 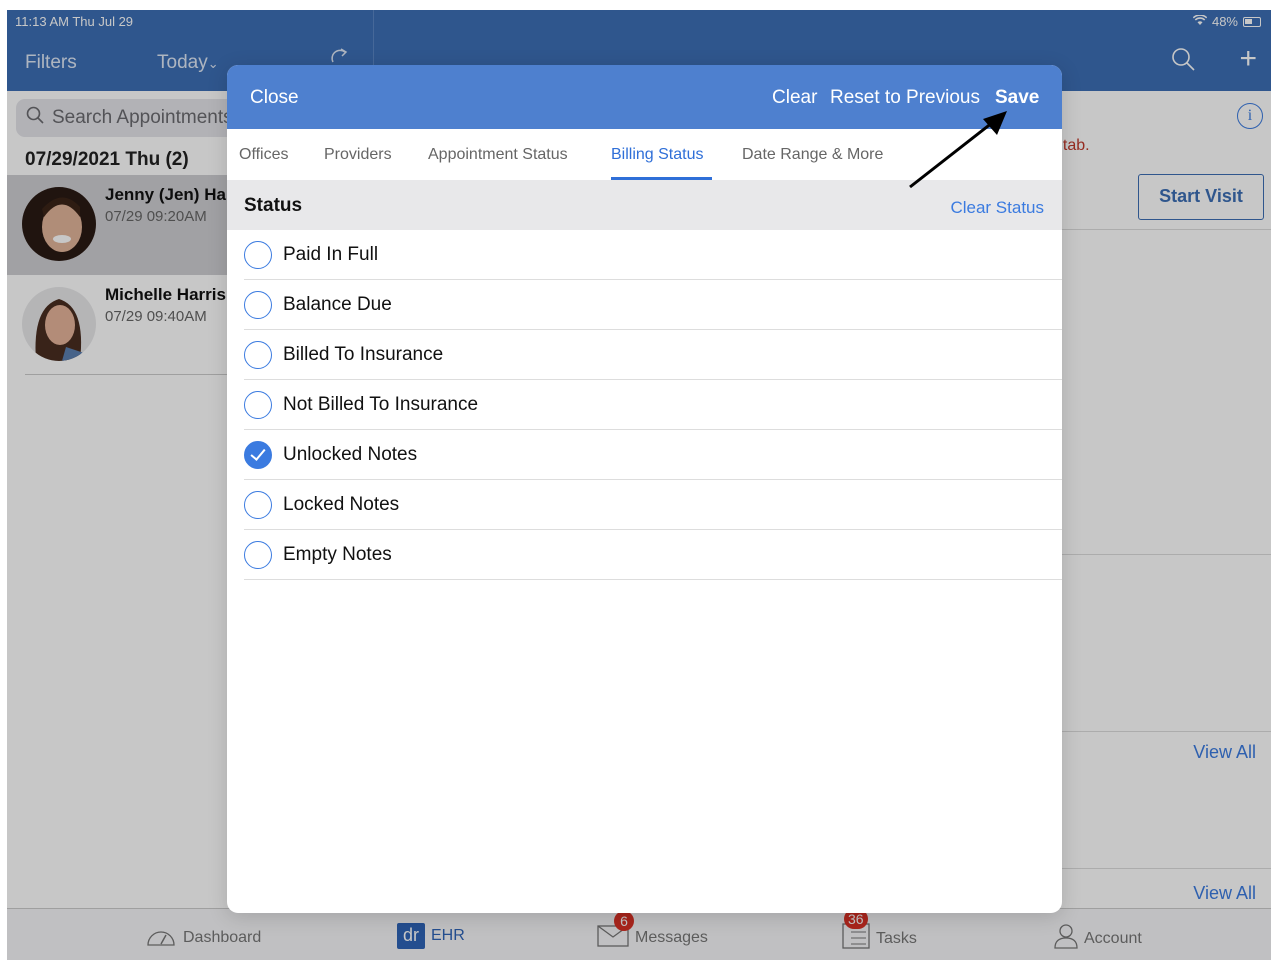 I want to click on option-label: Locked Notes, so click(x=341, y=504).